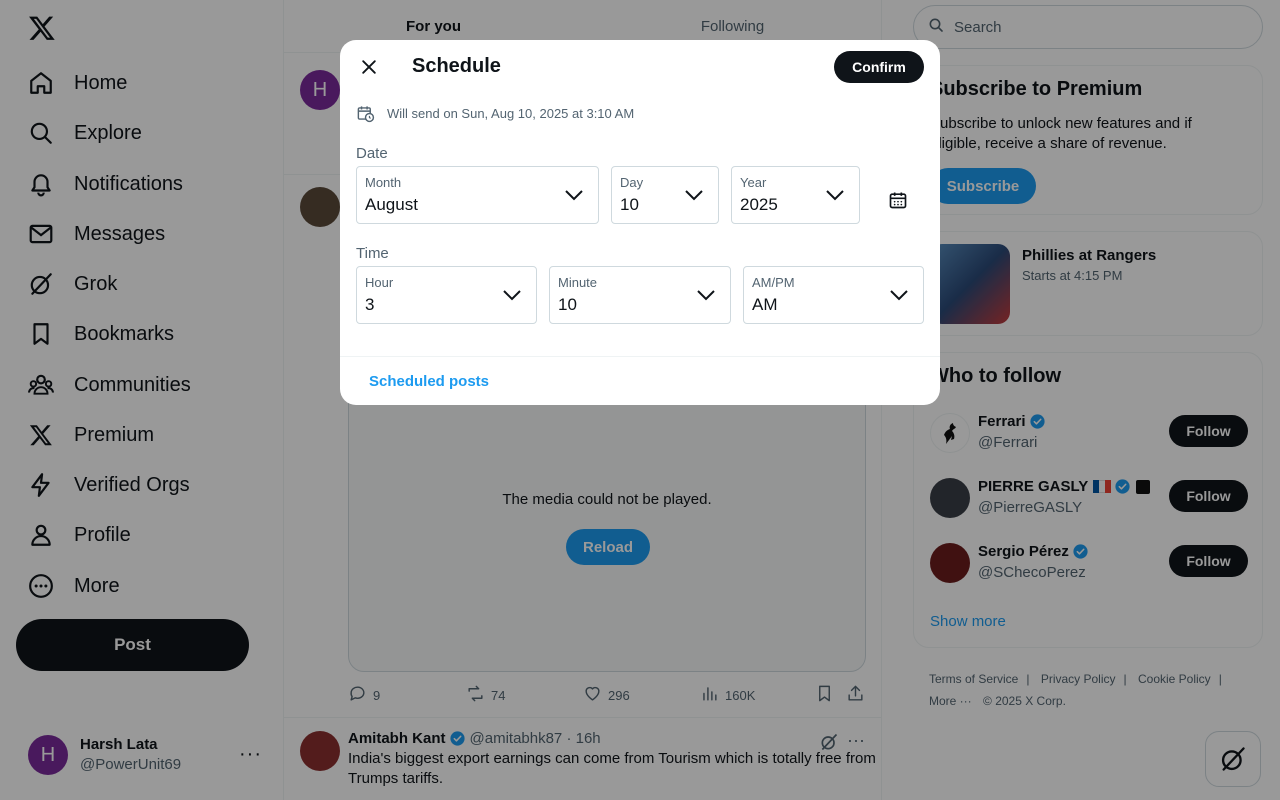 The width and height of the screenshot is (1280, 800). Describe the element at coordinates (379, 282) in the screenshot. I see `hour-select-label: Hour` at that location.